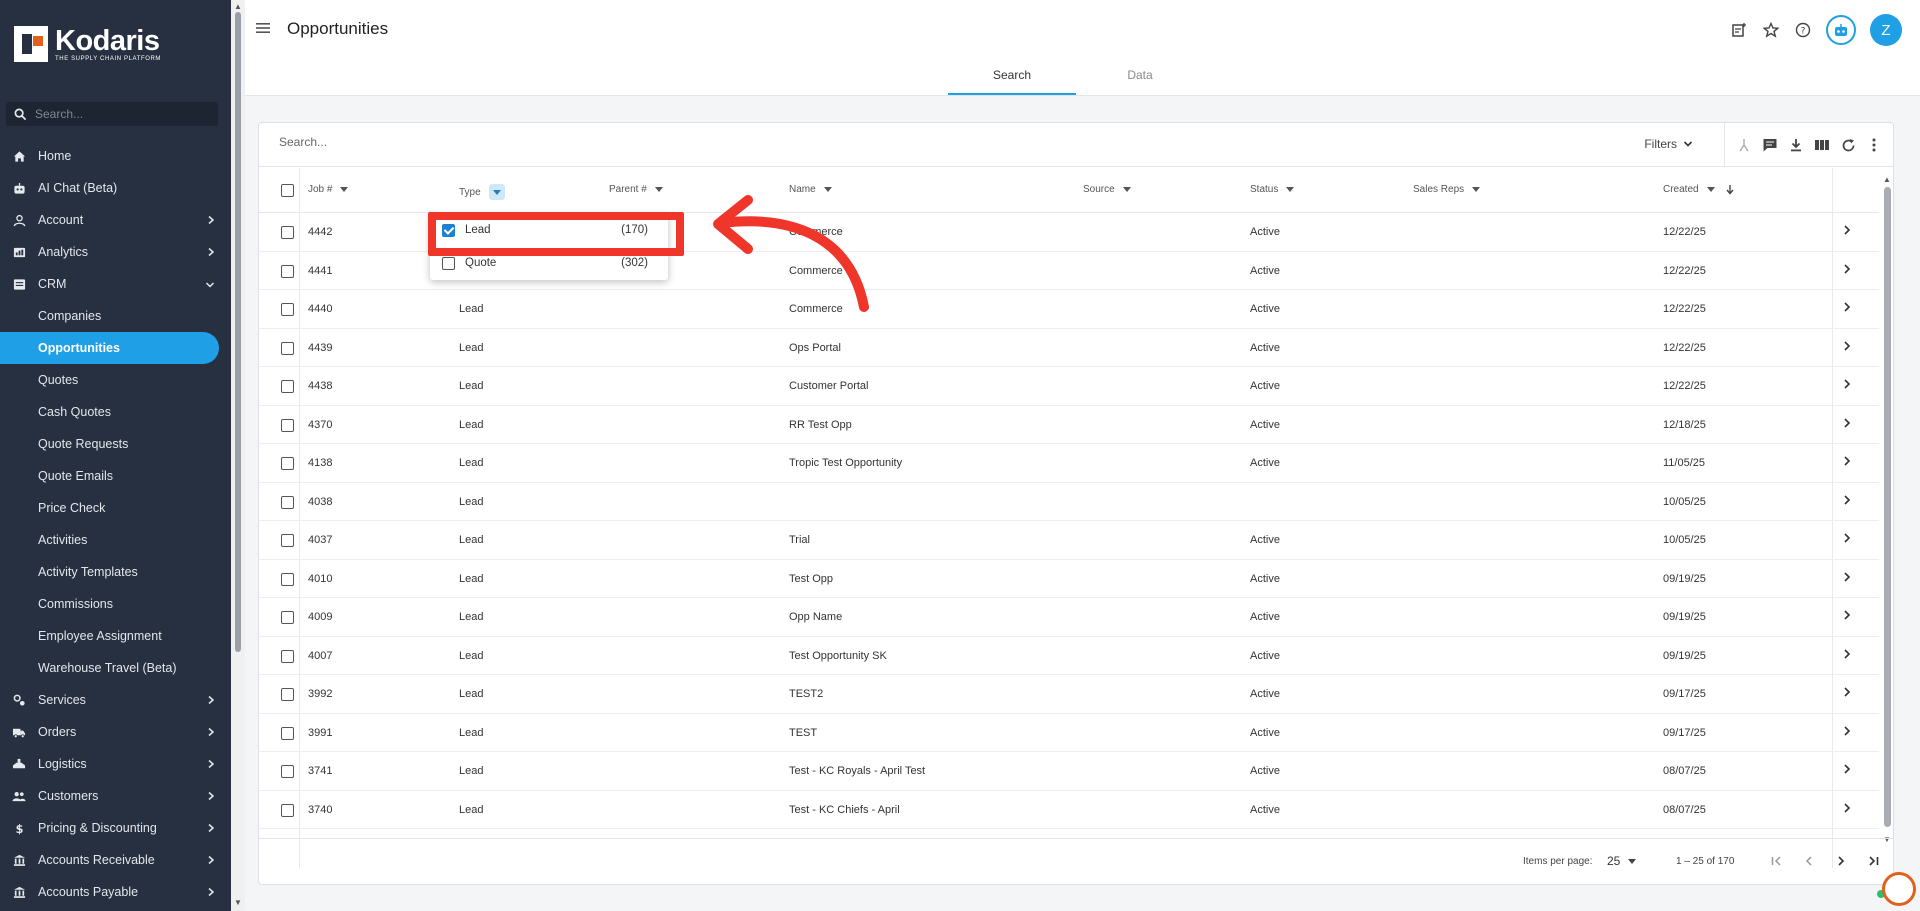 The image size is (1920, 911). I want to click on quote-checkbox, so click(448, 263).